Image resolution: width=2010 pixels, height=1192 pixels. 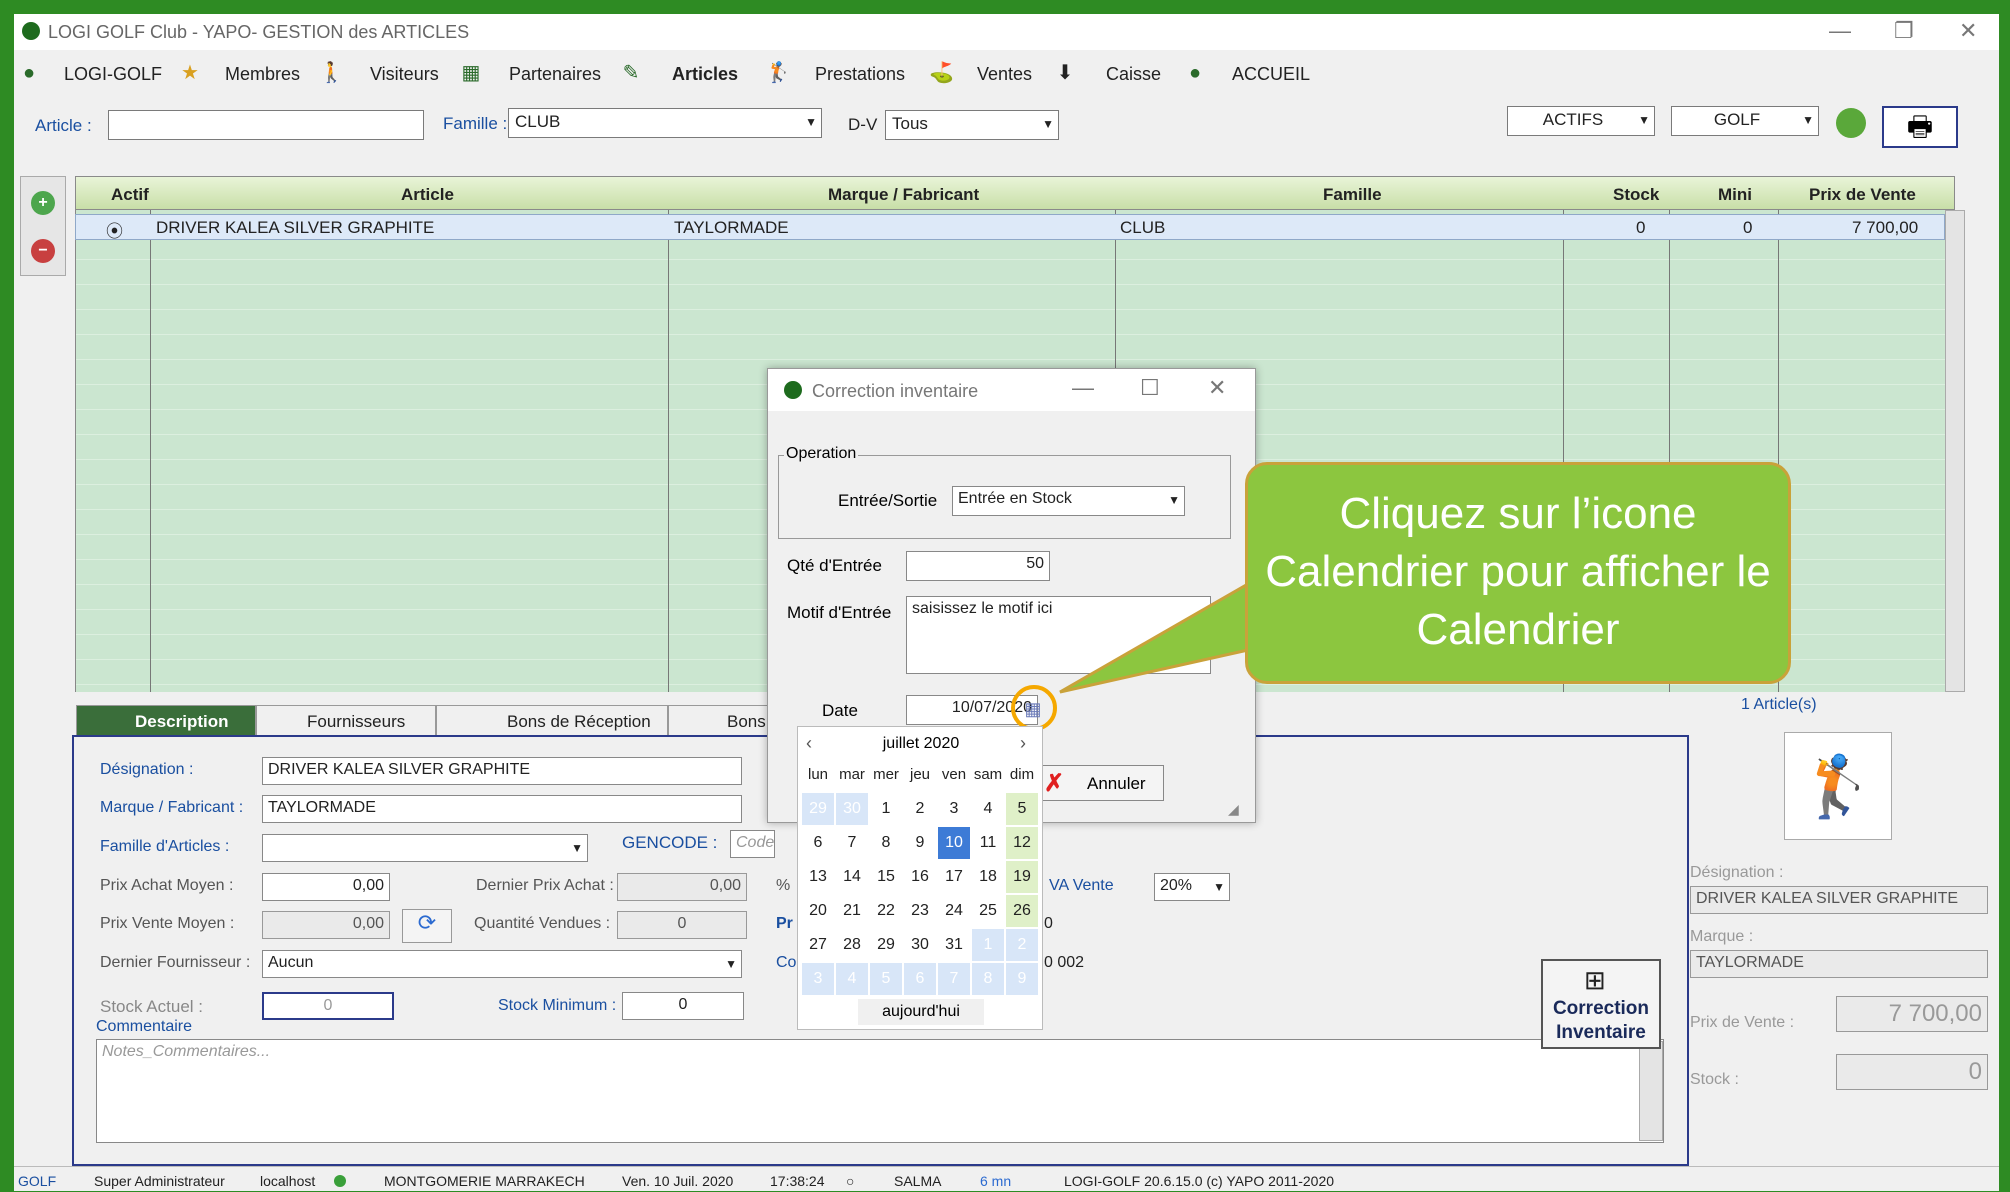 I want to click on calendar-day: 18, so click(x=988, y=877).